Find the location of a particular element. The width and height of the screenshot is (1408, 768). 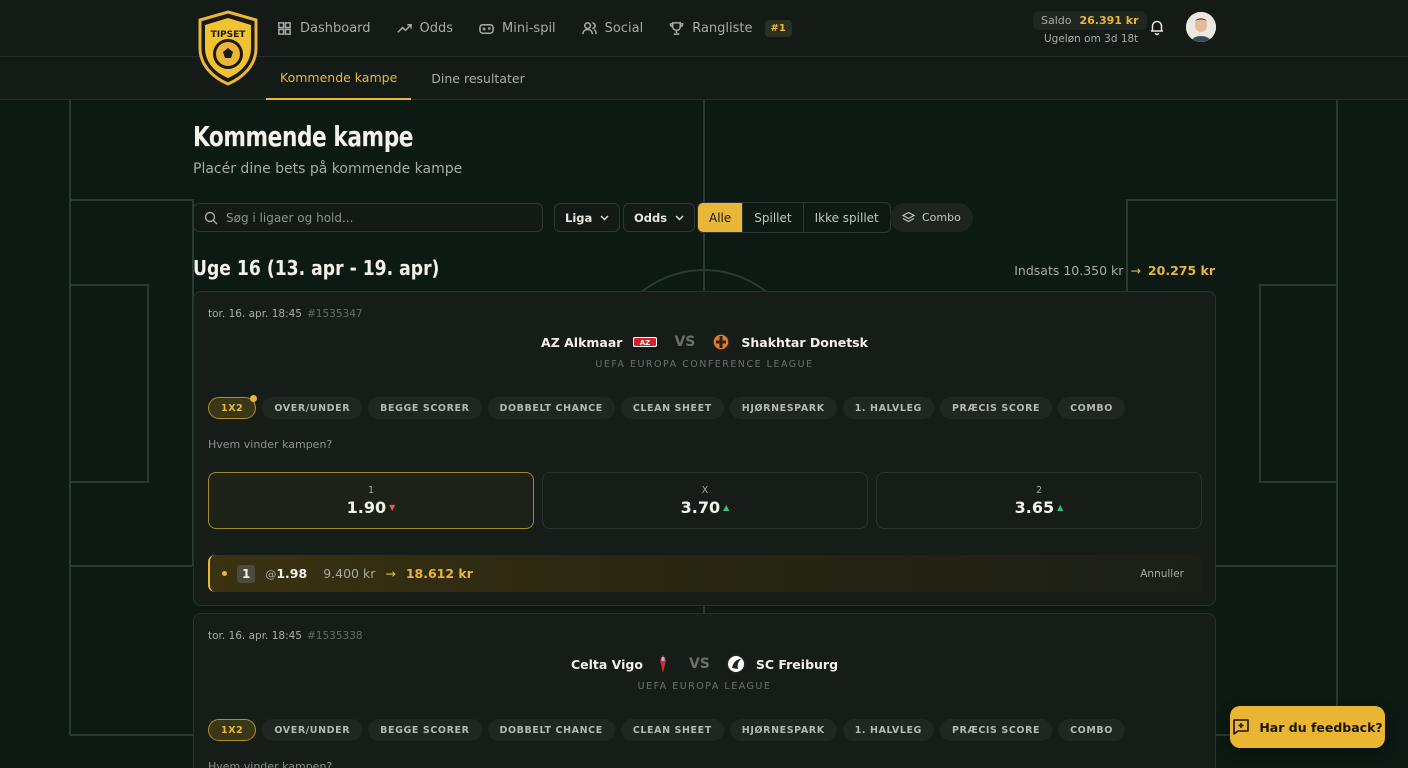

saldo-box: Saldo 26.391 kr is located at coordinates (1090, 20).